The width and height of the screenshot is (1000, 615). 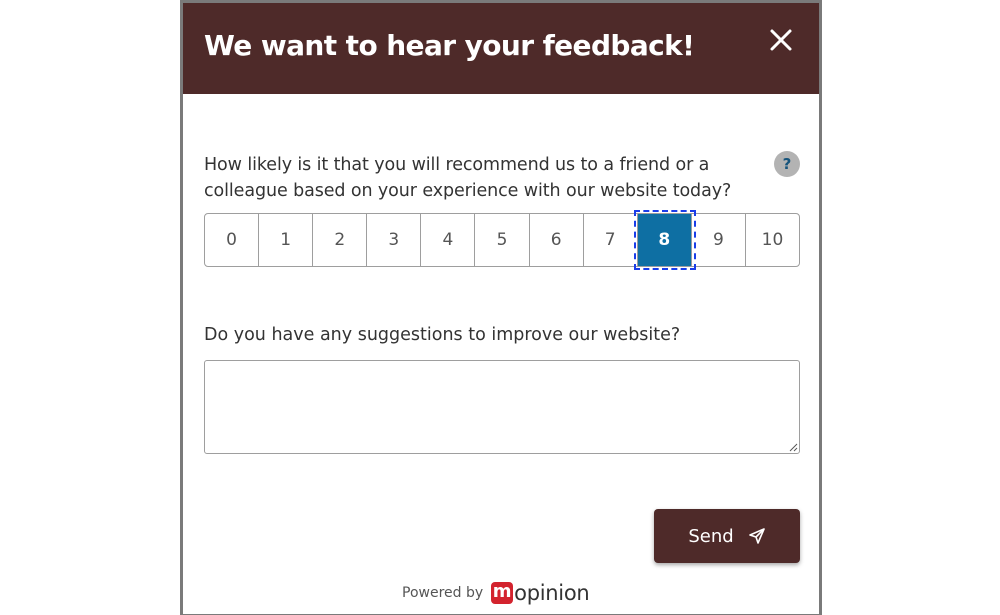 I want to click on nps-option-4: 4, so click(x=448, y=240).